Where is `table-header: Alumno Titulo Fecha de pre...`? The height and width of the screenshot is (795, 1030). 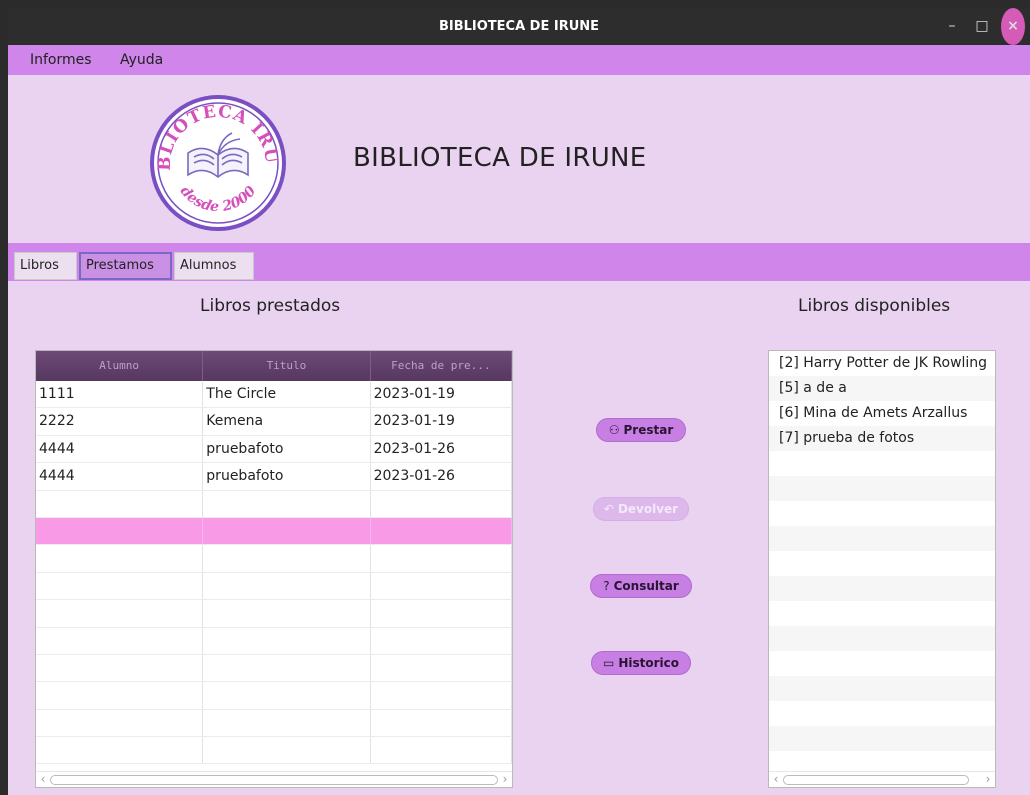
table-header: Alumno Titulo Fecha de pre... is located at coordinates (274, 366).